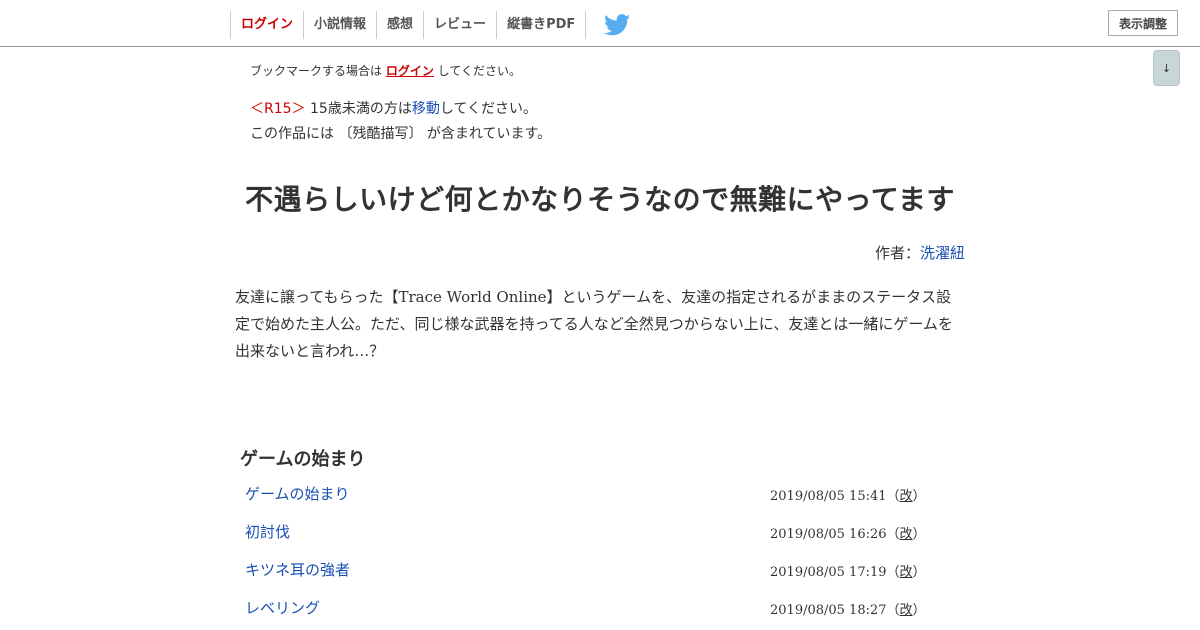 The width and height of the screenshot is (1200, 630). What do you see at coordinates (267, 531) in the screenshot?
I see `episode-link: 初討伐` at bounding box center [267, 531].